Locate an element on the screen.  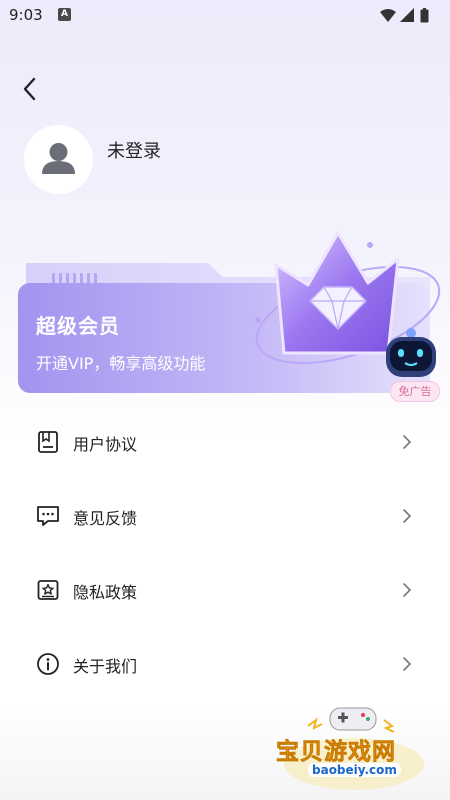
menu-item-label: 意见反馈 is located at coordinates (105, 518).